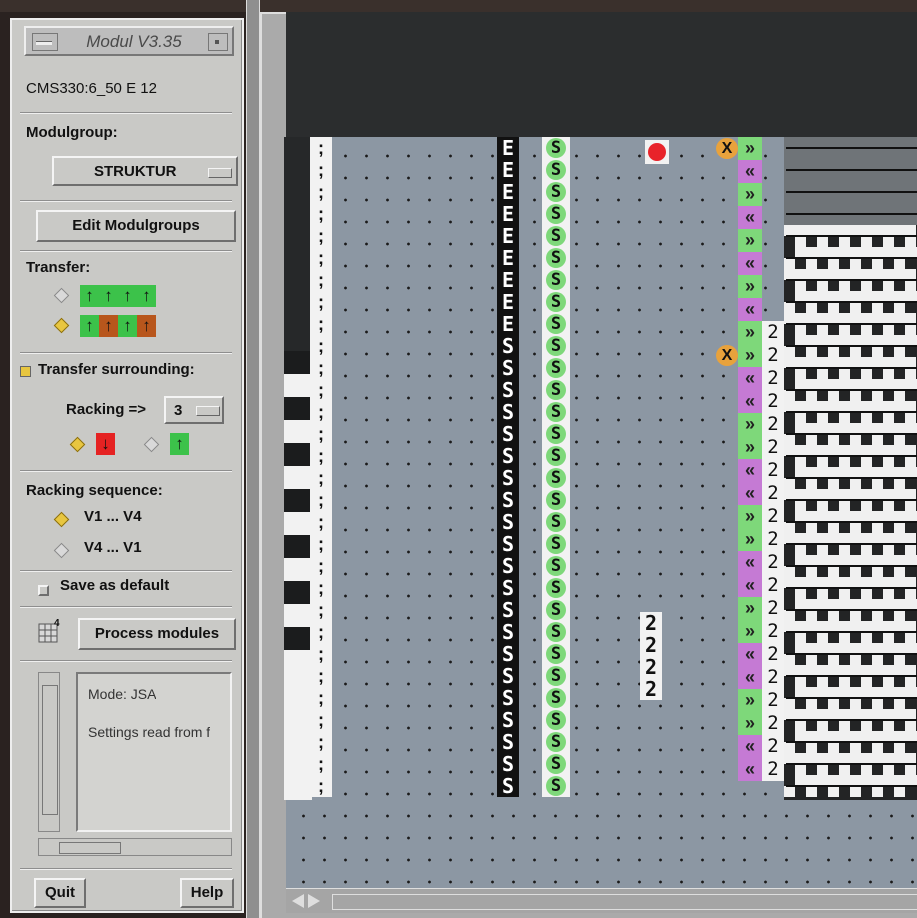 The height and width of the screenshot is (918, 917). Describe the element at coordinates (105, 444) in the screenshot. I see `racking-down-arrow: ↓` at that location.